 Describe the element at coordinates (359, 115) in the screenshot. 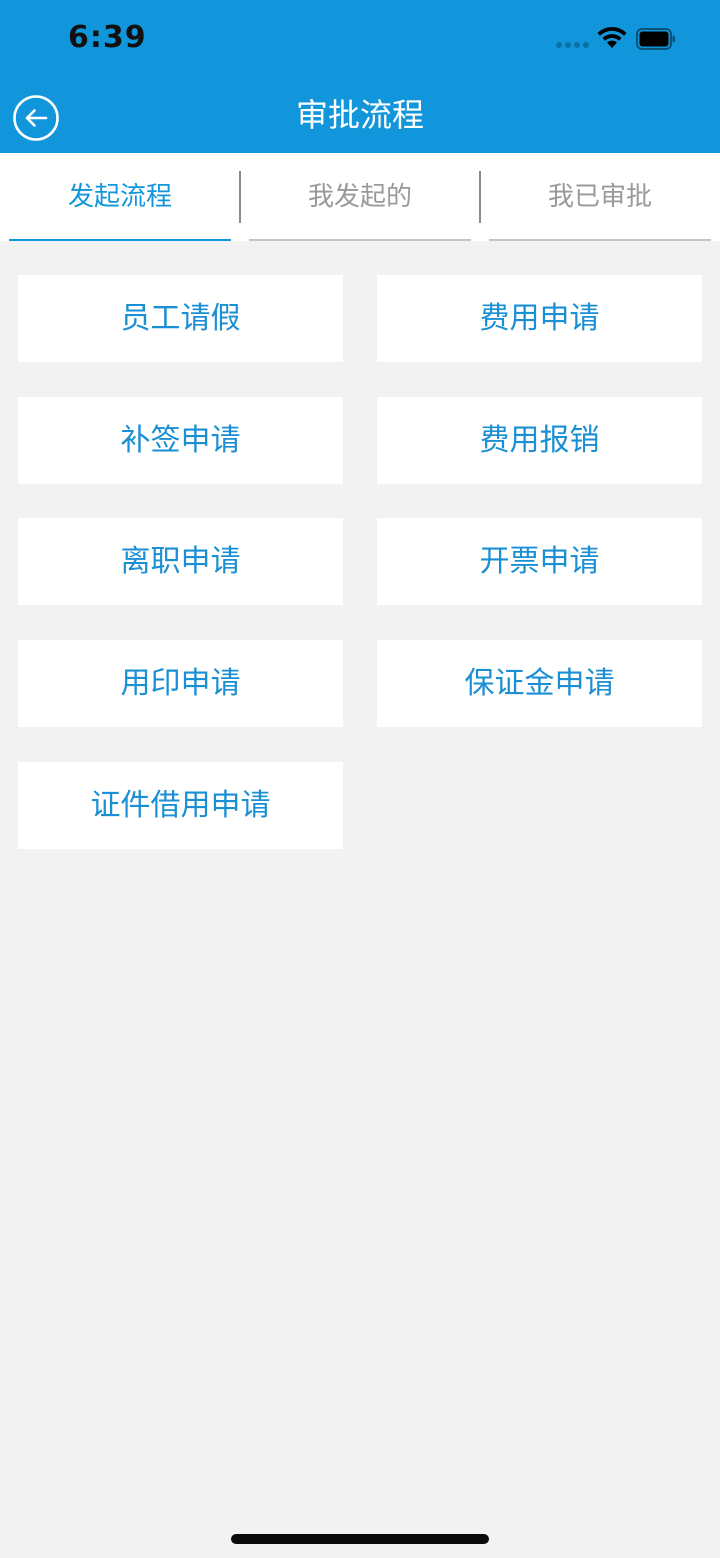

I see `page-title: 审批流程` at that location.